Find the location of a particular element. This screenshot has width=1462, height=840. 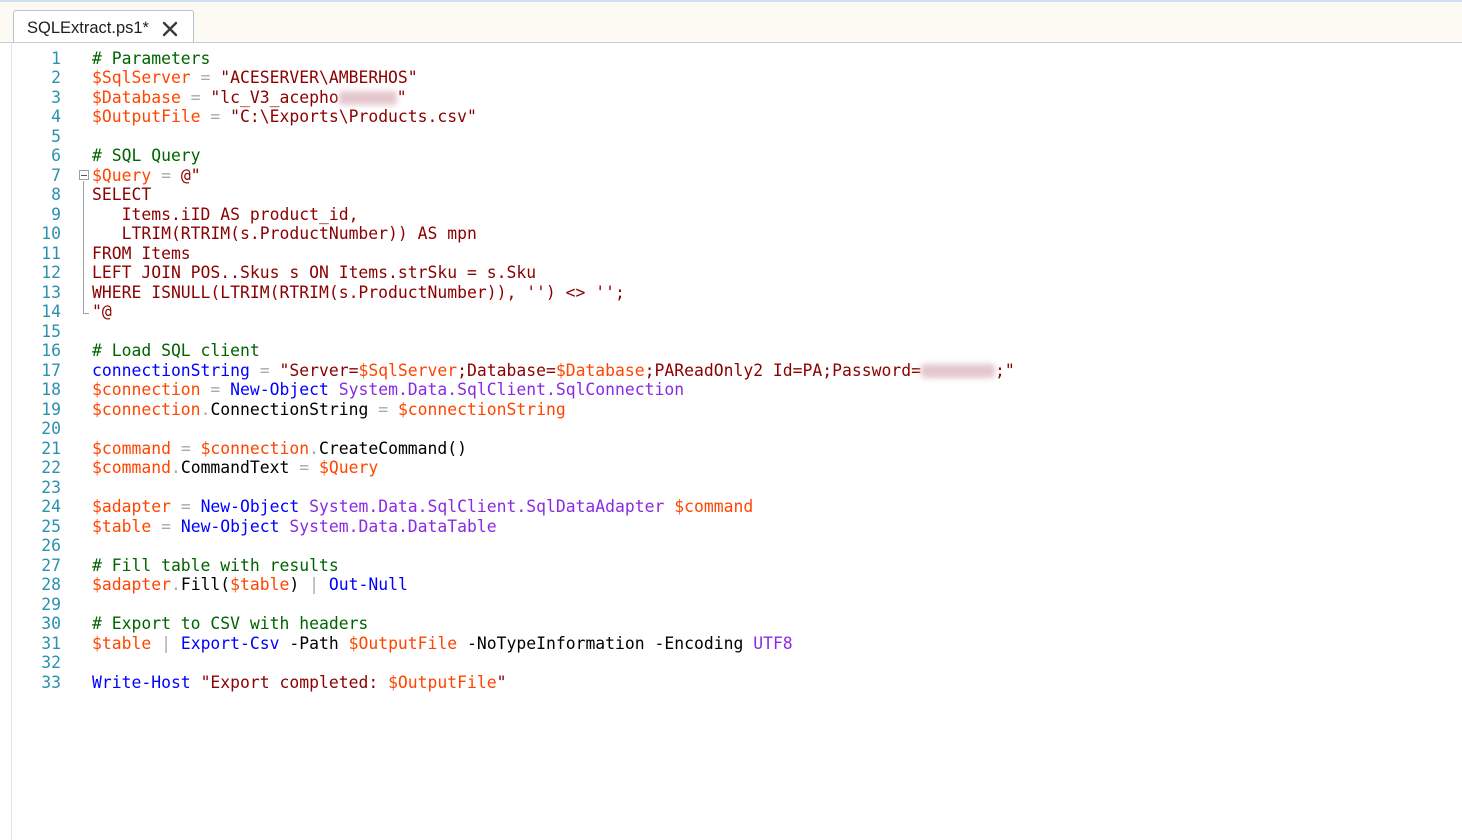

code-line: 32 is located at coordinates (731, 663).